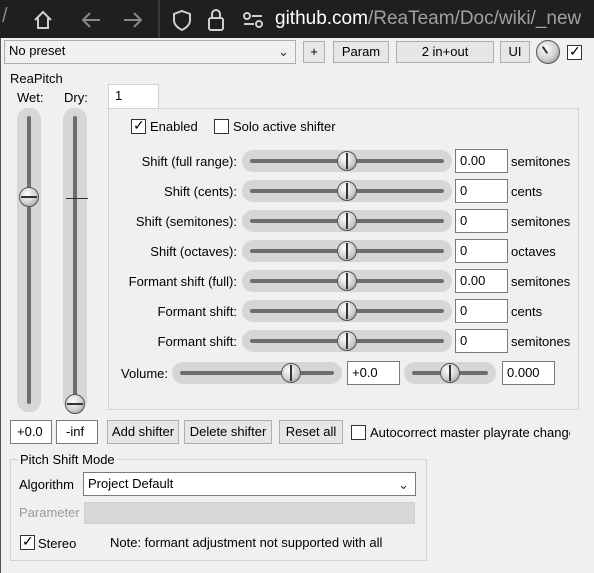 This screenshot has height=573, width=594. What do you see at coordinates (253, 22) in the screenshot?
I see `permissions-icon` at bounding box center [253, 22].